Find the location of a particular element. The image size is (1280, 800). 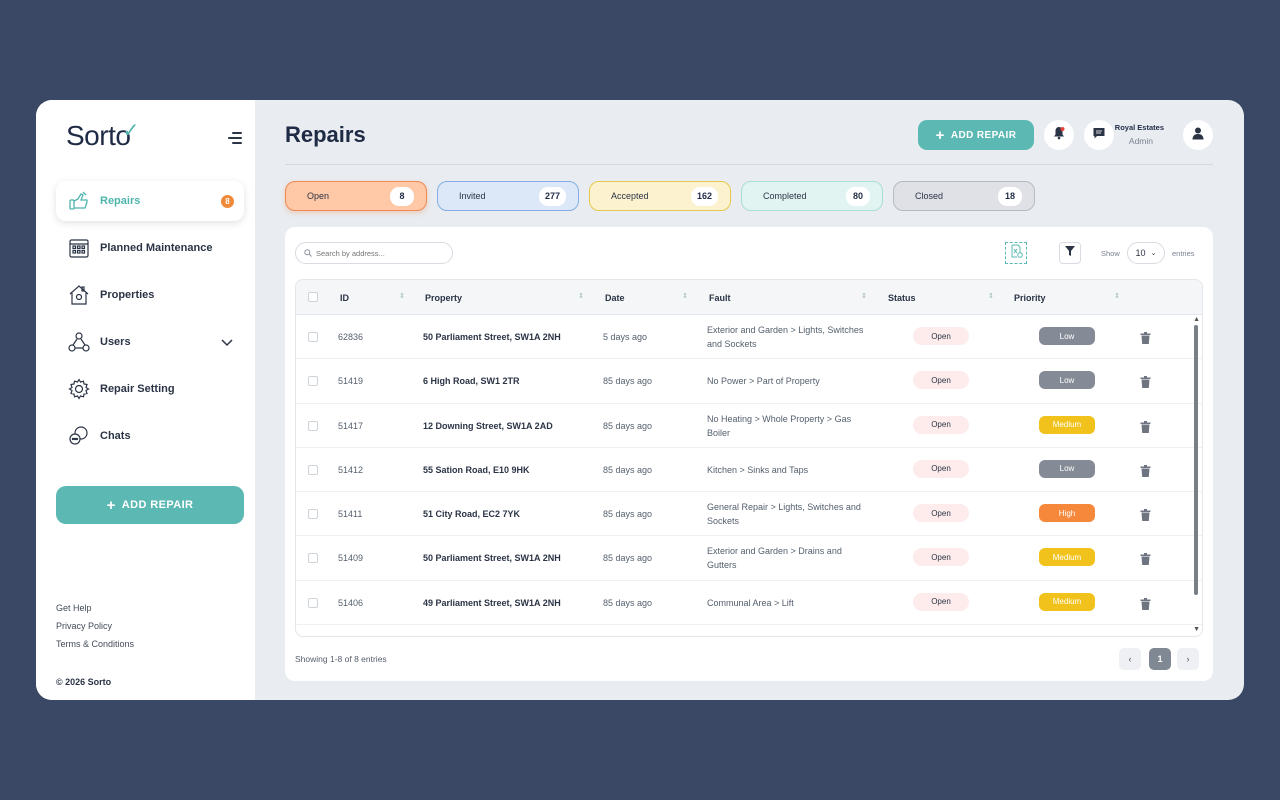

notifications-button is located at coordinates (1059, 135).